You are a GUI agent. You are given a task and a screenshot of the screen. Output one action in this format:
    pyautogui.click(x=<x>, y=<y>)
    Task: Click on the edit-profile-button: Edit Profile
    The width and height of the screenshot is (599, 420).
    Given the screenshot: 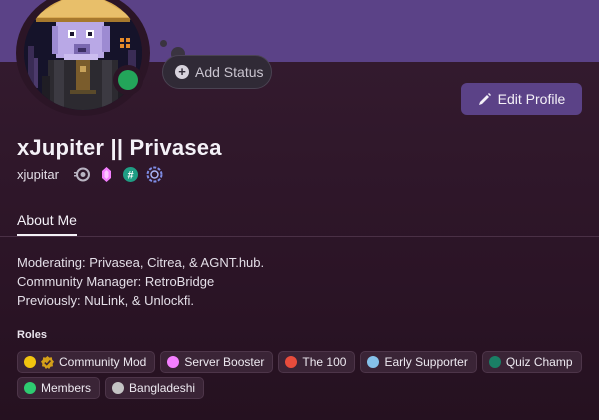 What is the action you would take?
    pyautogui.click(x=521, y=99)
    